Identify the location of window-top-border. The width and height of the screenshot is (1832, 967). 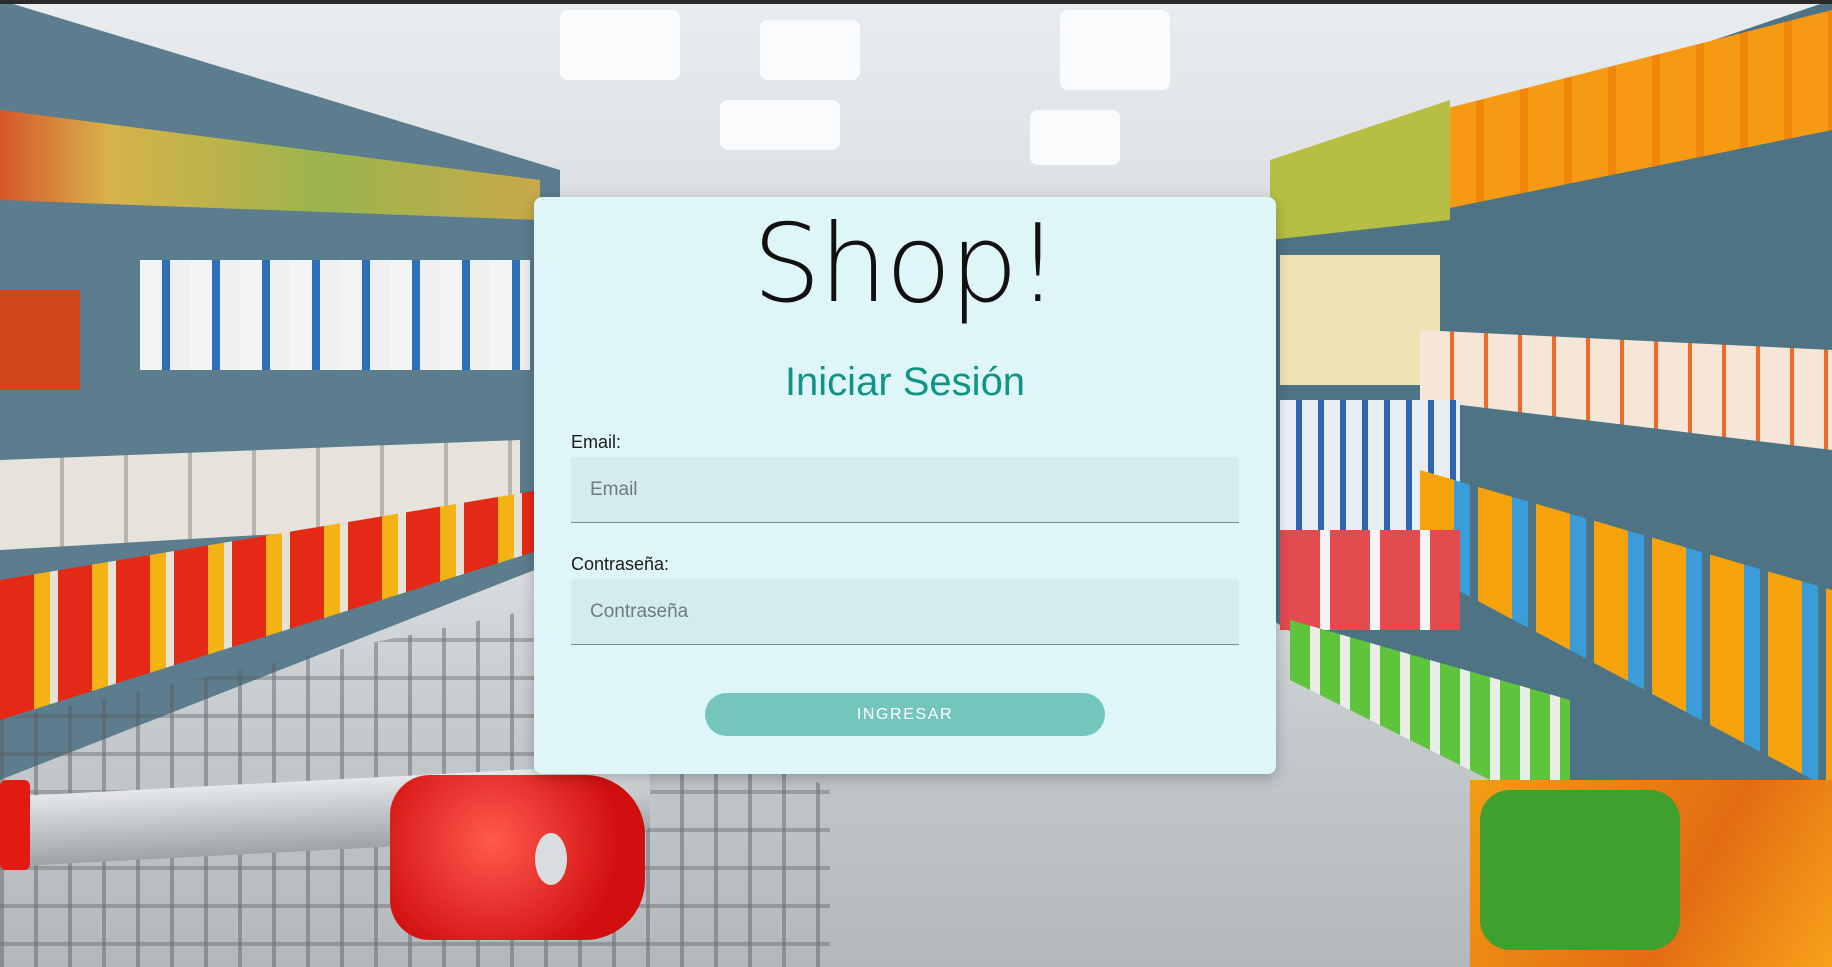
(916, 2).